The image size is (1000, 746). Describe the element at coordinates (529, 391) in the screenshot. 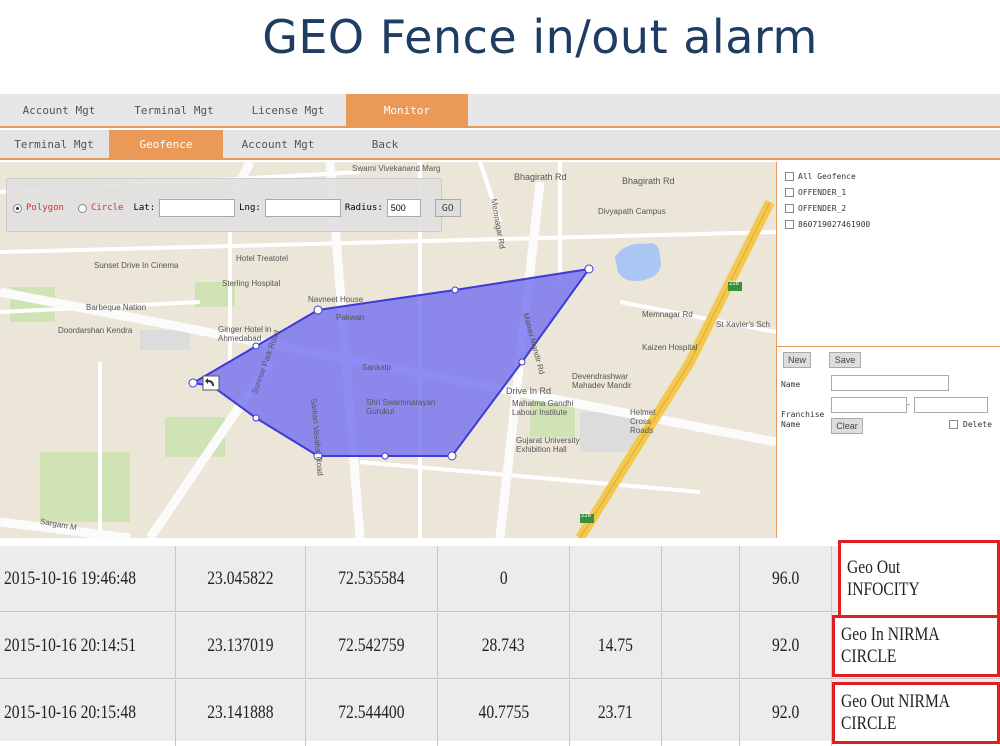

I see `map-label: Drive In Rd` at that location.